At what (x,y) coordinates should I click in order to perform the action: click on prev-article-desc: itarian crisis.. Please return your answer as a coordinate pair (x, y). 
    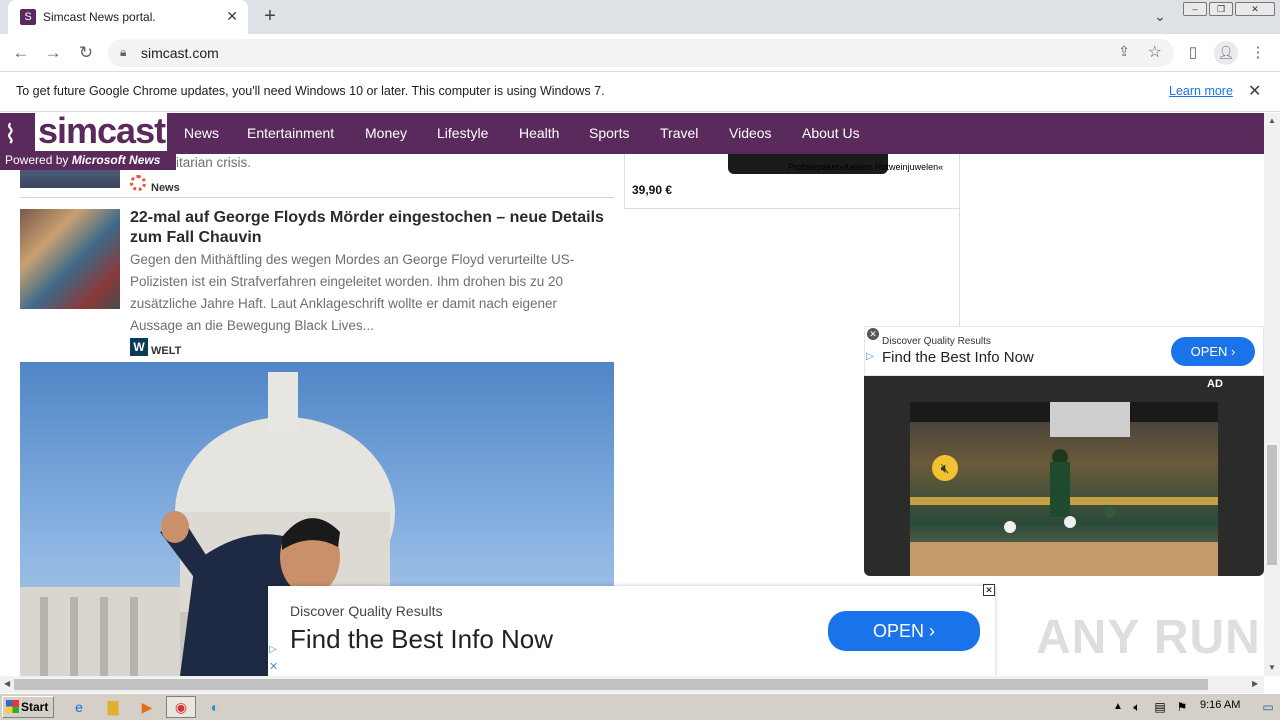
    Looking at the image, I should click on (214, 162).